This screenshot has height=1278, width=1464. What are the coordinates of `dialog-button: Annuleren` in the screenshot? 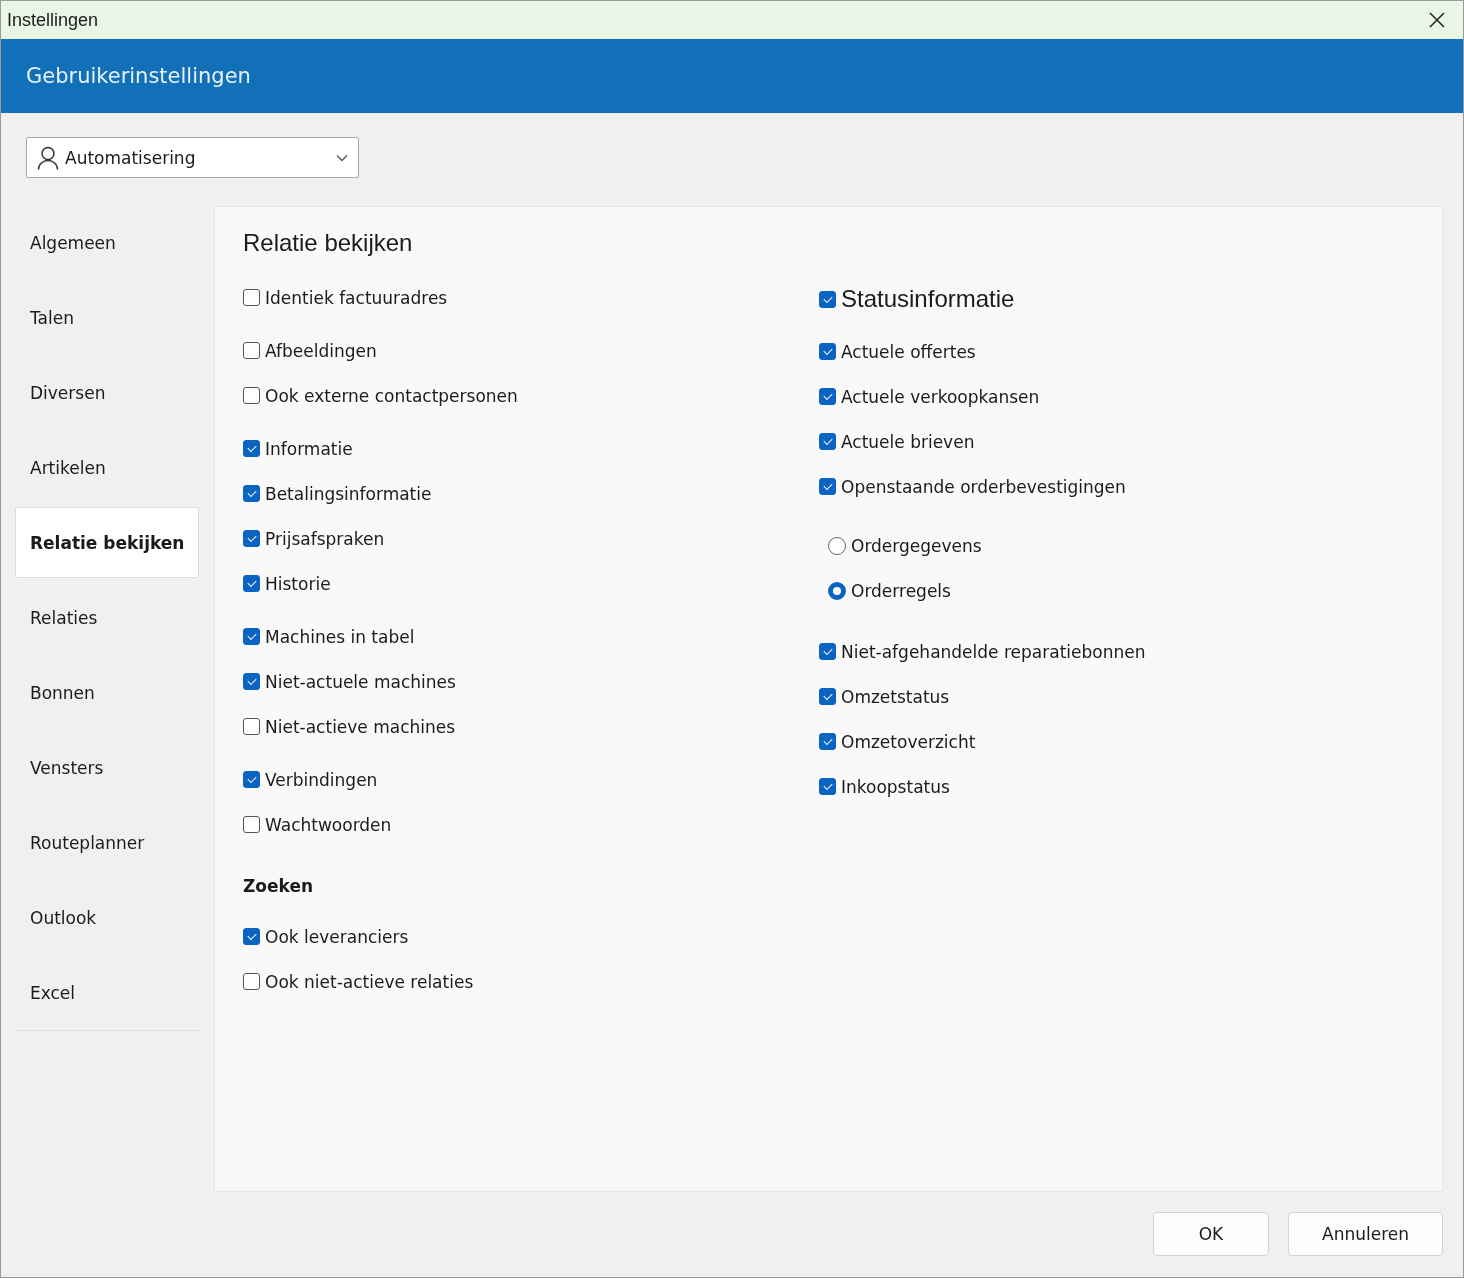 It's located at (1365, 1234).